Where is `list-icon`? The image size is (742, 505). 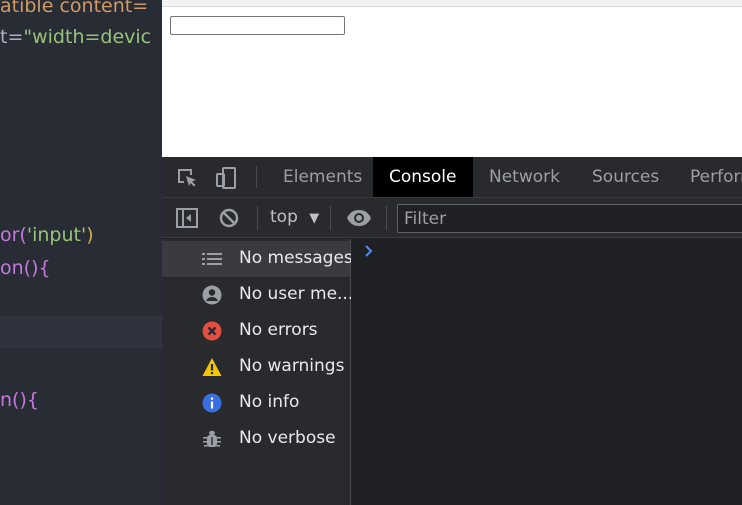
list-icon is located at coordinates (212, 259).